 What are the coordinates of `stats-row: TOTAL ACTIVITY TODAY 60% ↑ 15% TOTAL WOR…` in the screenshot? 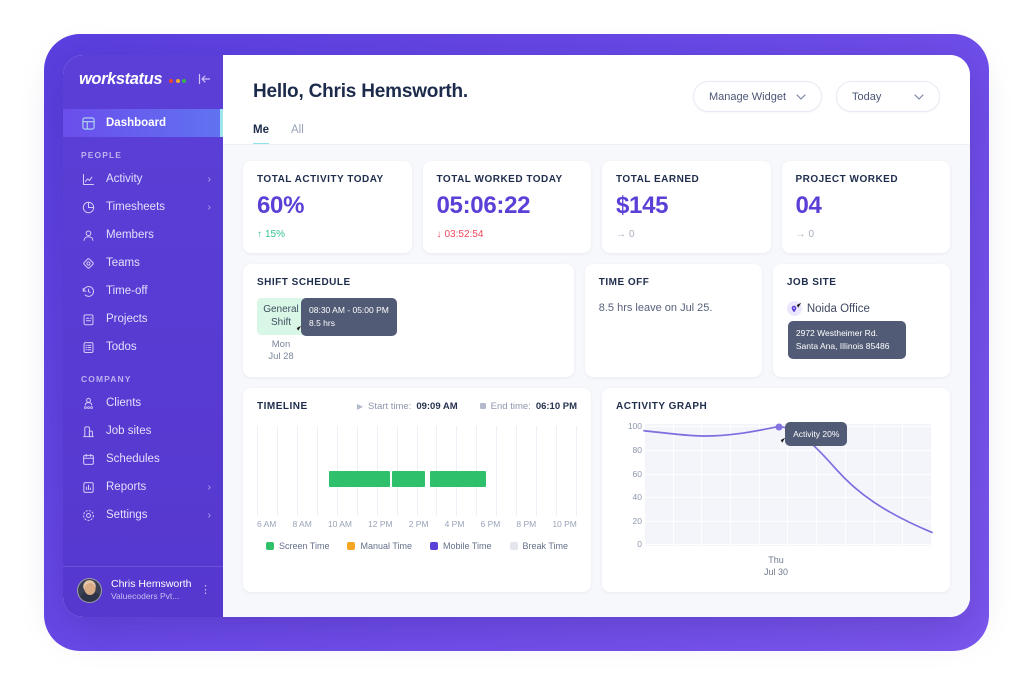 It's located at (596, 207).